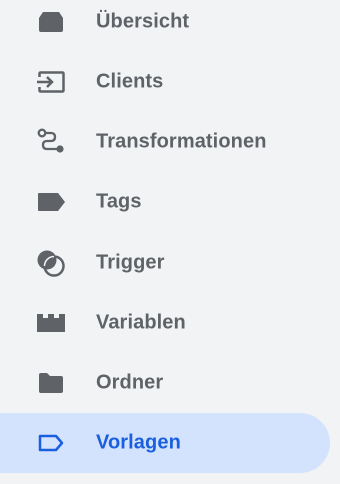 The height and width of the screenshot is (484, 340). I want to click on transformations-icon, so click(51, 142).